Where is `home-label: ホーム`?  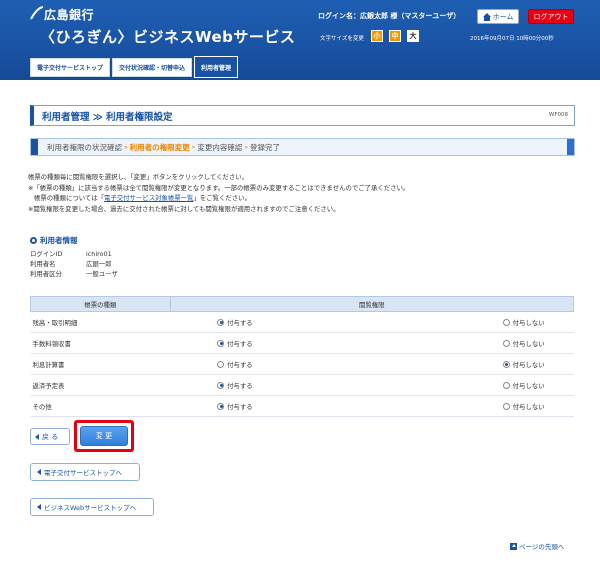
home-label: ホーム is located at coordinates (503, 16).